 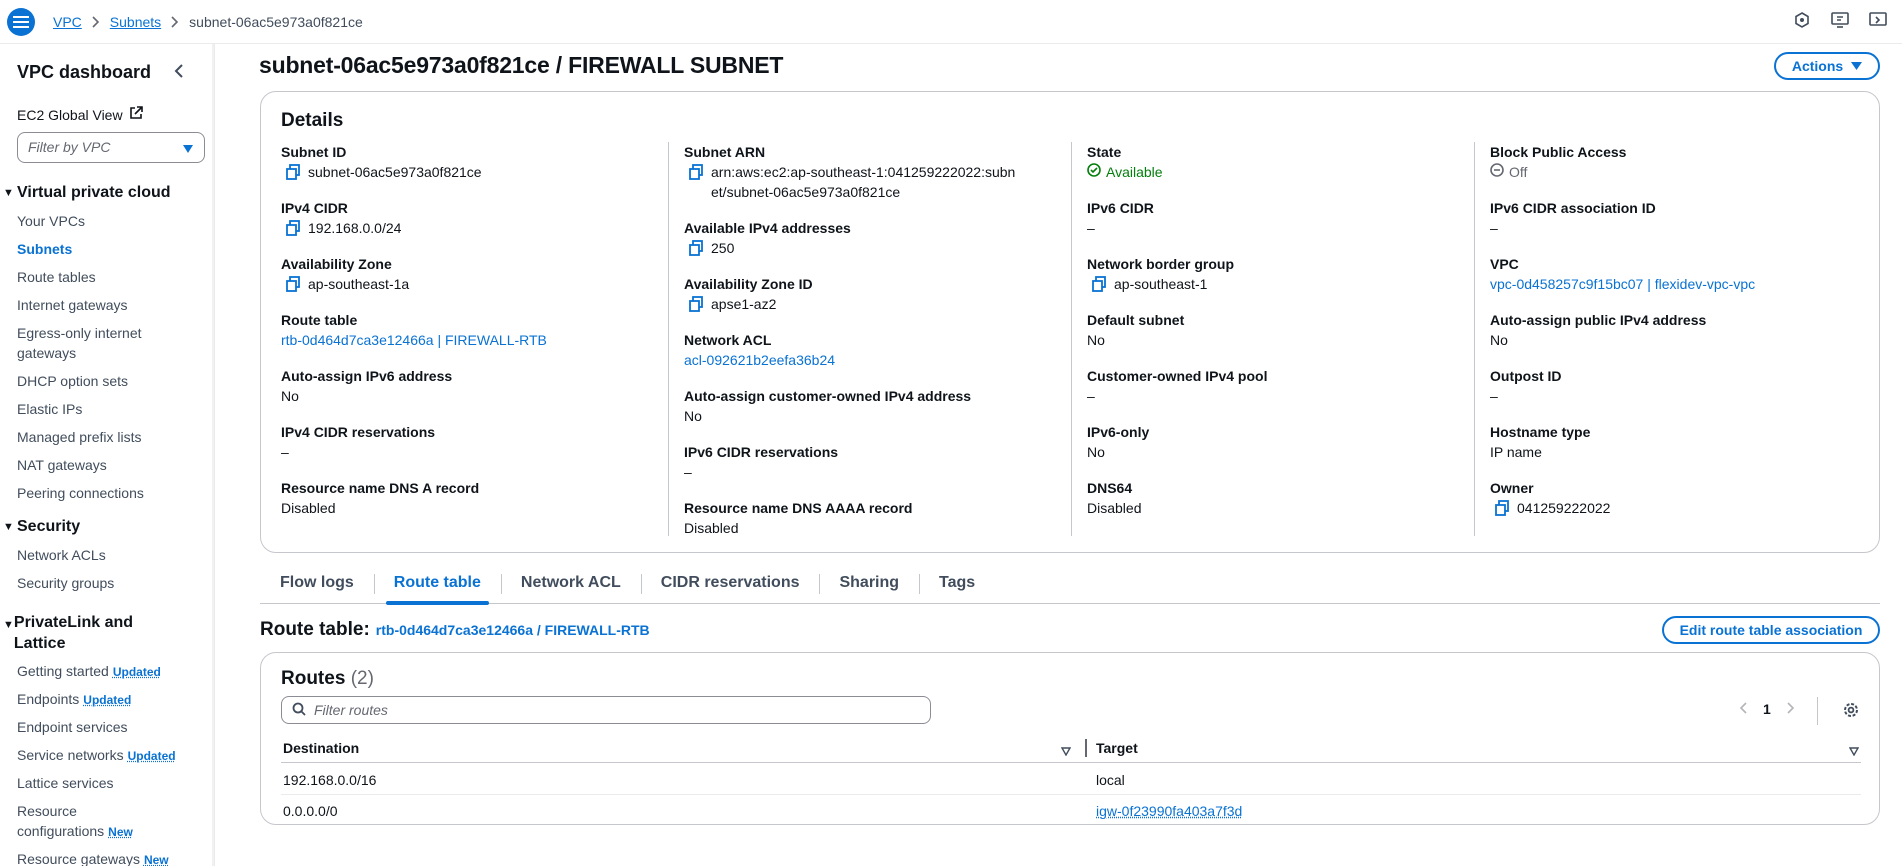 I want to click on sidebar-item-service-networks: Service networks Updated, so click(x=102, y=755).